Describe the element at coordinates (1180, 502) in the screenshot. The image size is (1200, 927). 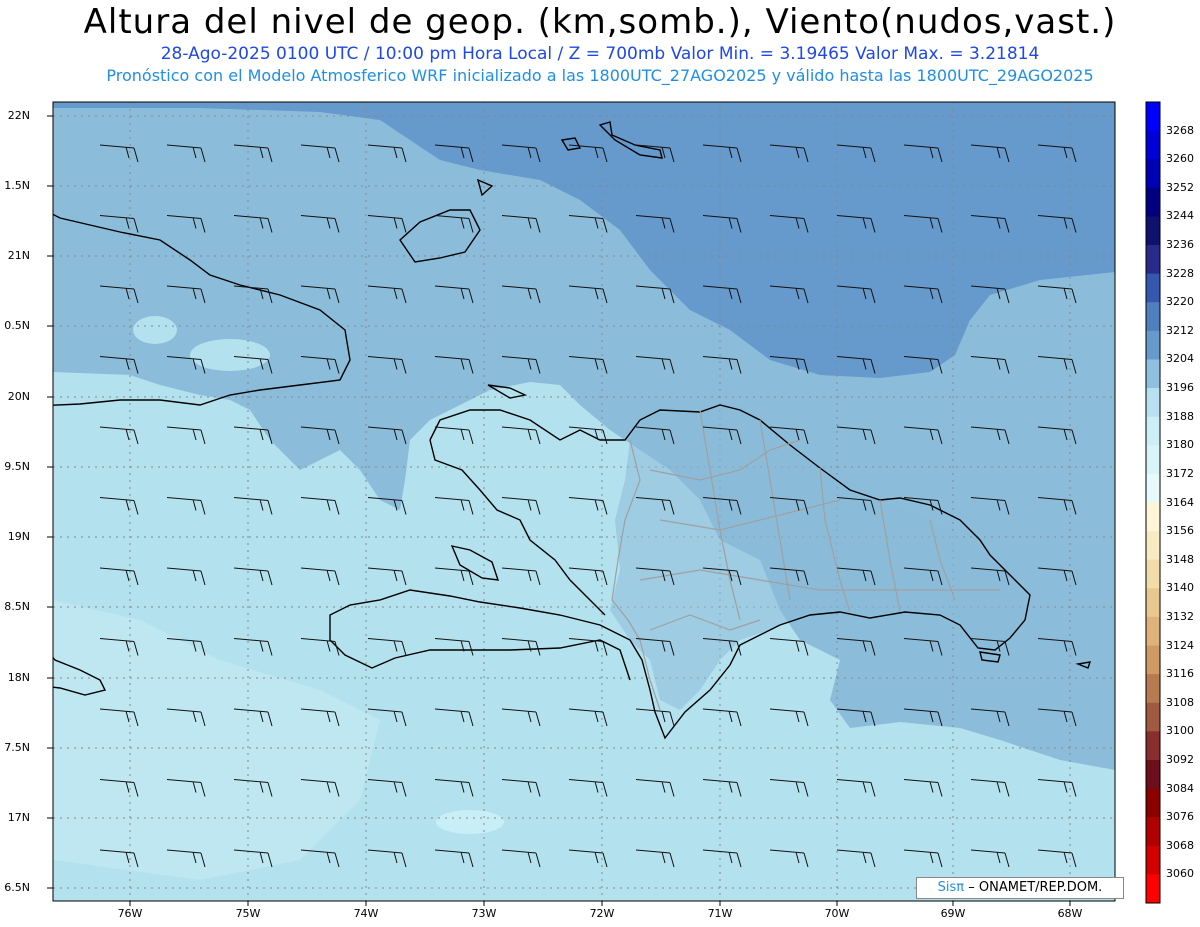
I see `colorbar-label: 3164` at that location.